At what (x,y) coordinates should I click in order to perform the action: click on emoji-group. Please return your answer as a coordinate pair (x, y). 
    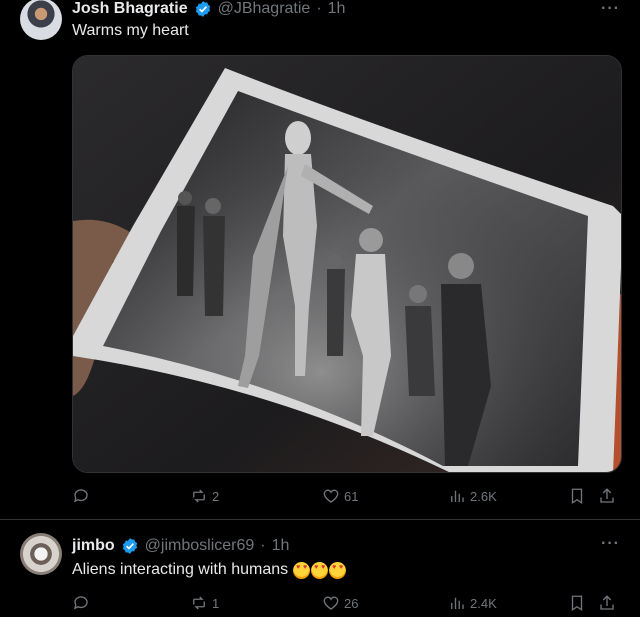
    Looking at the image, I should click on (319, 570).